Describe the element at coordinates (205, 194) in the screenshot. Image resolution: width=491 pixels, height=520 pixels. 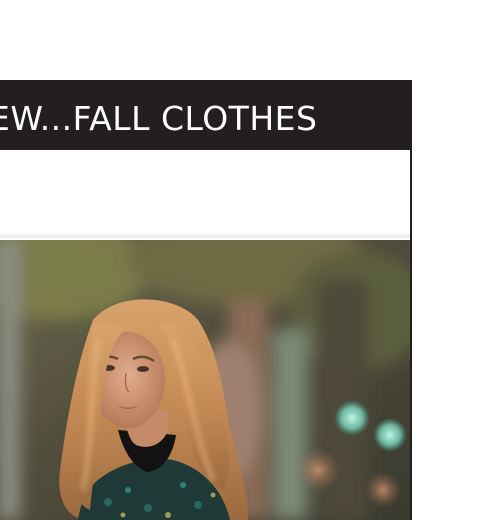
I see `content-panel` at that location.